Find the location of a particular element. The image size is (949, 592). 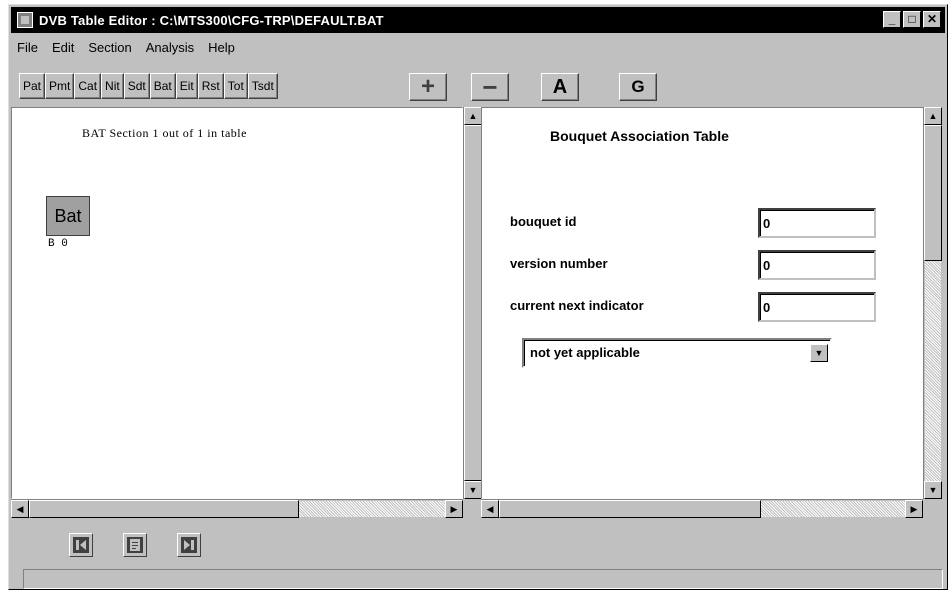

chevron-down-icon: ▼ is located at coordinates (819, 353).